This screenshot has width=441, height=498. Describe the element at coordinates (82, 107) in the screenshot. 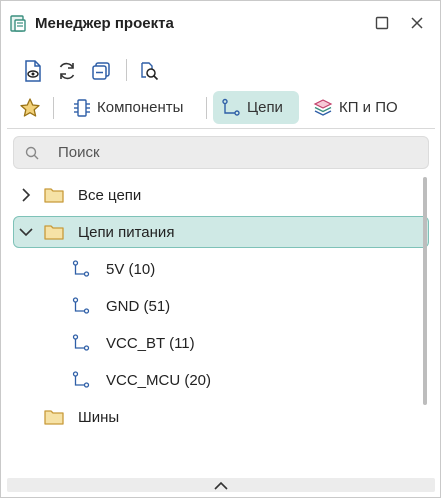

I see `component-icon` at that location.